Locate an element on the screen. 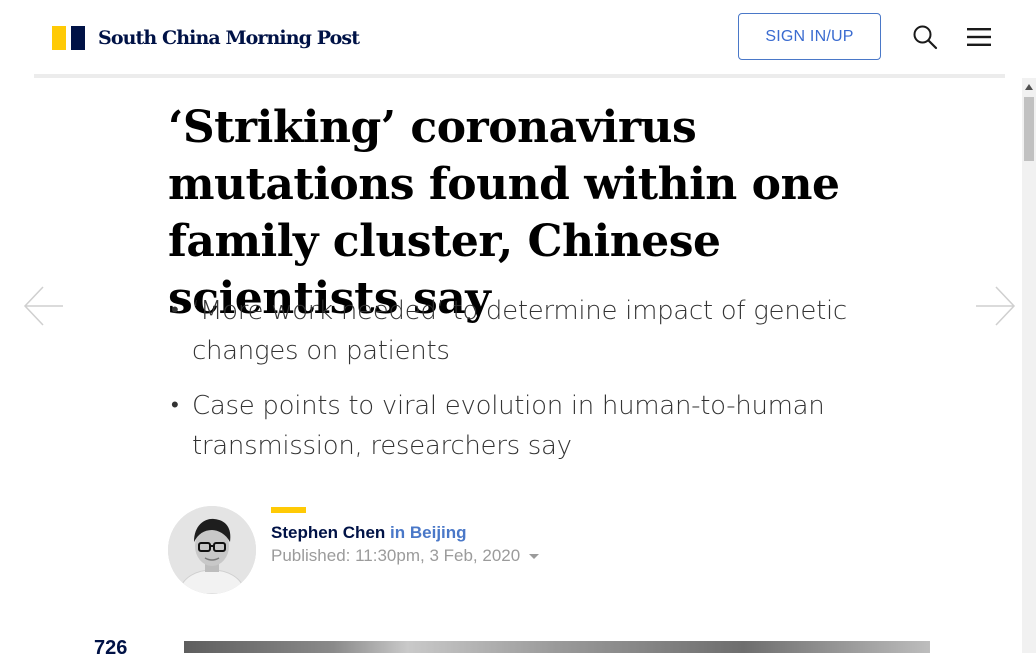  author-name-link: Stephen Chen is located at coordinates (328, 532).